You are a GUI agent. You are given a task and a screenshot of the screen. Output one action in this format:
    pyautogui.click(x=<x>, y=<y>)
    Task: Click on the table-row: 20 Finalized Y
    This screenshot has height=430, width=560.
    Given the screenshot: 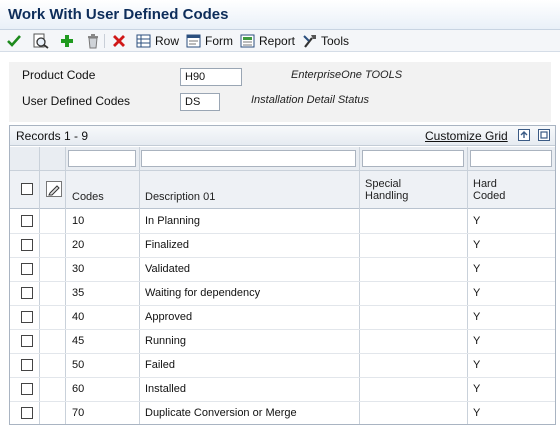 What is the action you would take?
    pyautogui.click(x=282, y=246)
    